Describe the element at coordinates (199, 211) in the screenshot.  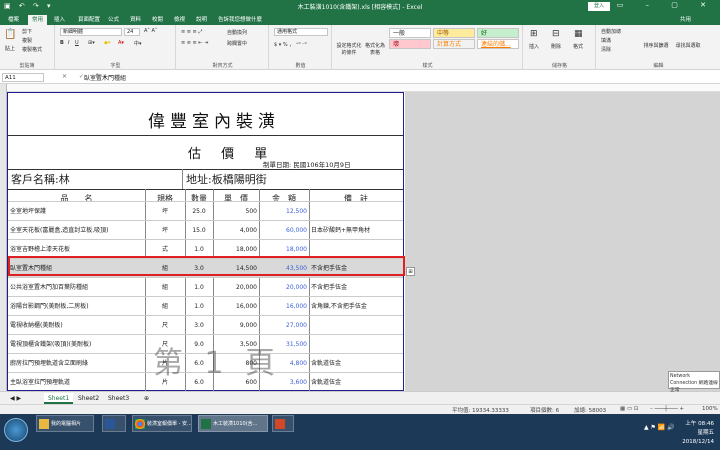
I see `cell-qty: 25.0` at that location.